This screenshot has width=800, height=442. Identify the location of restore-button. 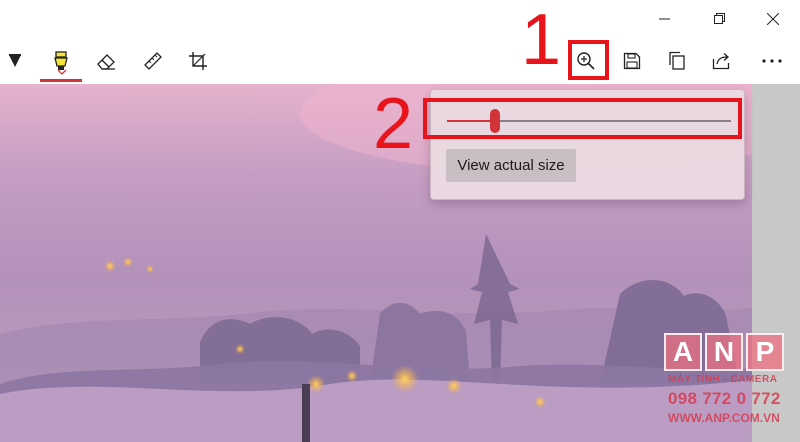
(720, 19).